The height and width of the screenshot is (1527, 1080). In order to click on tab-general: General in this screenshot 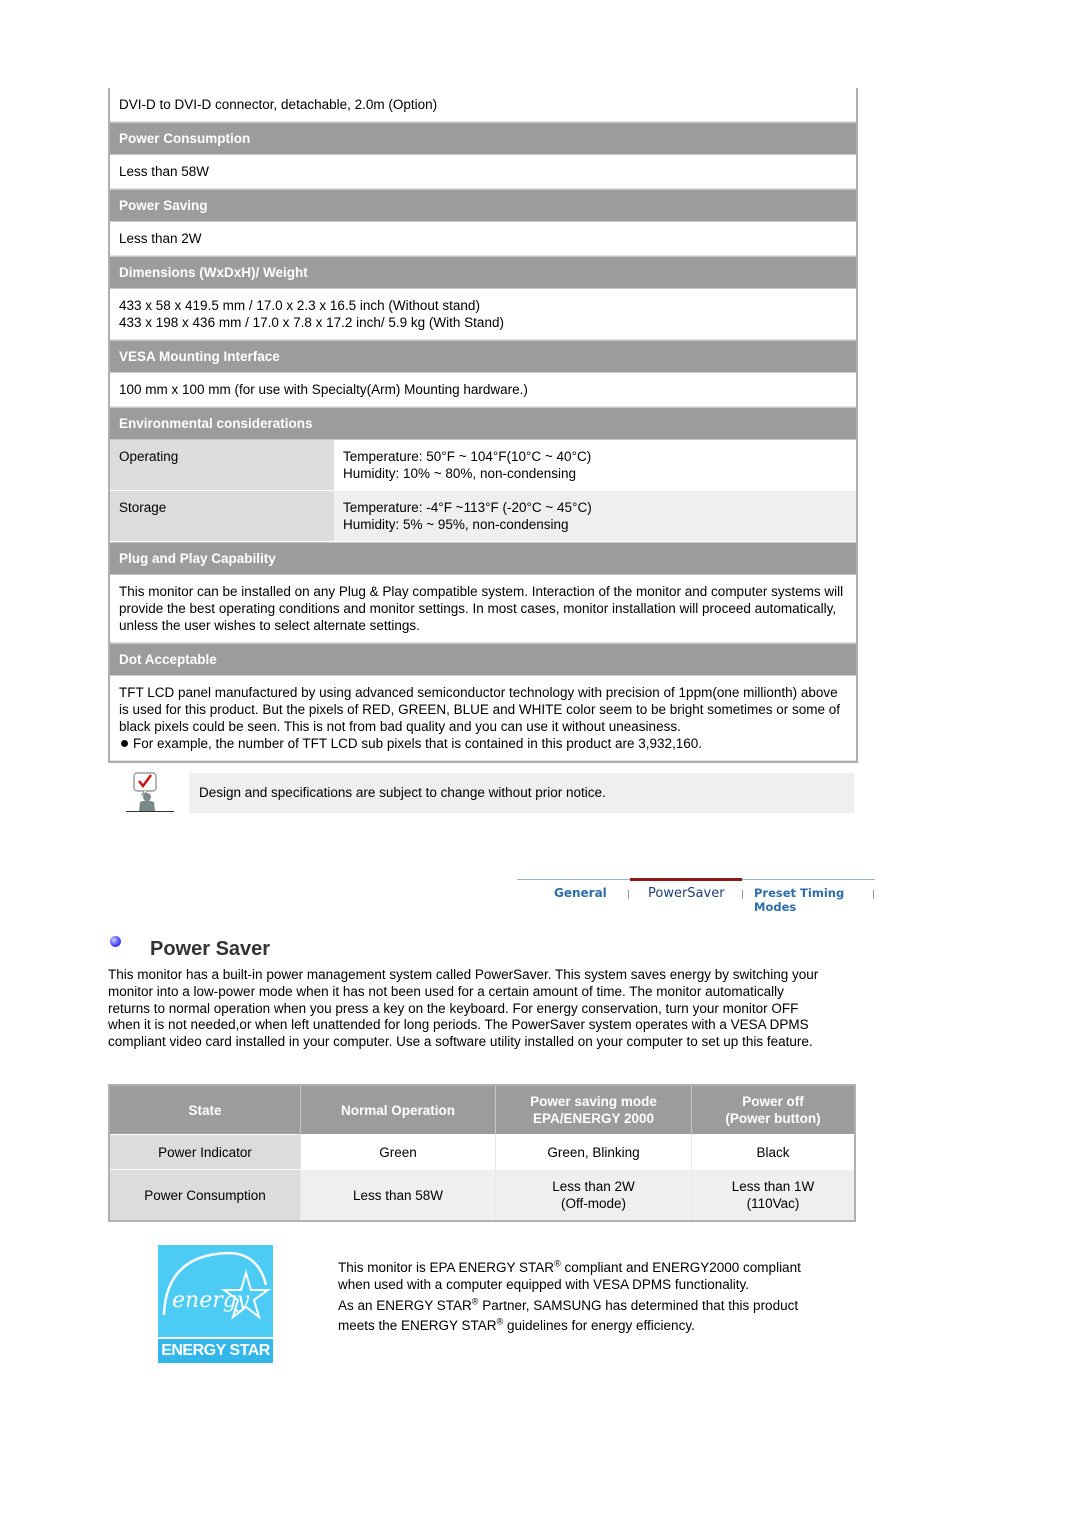, I will do `click(580, 893)`.